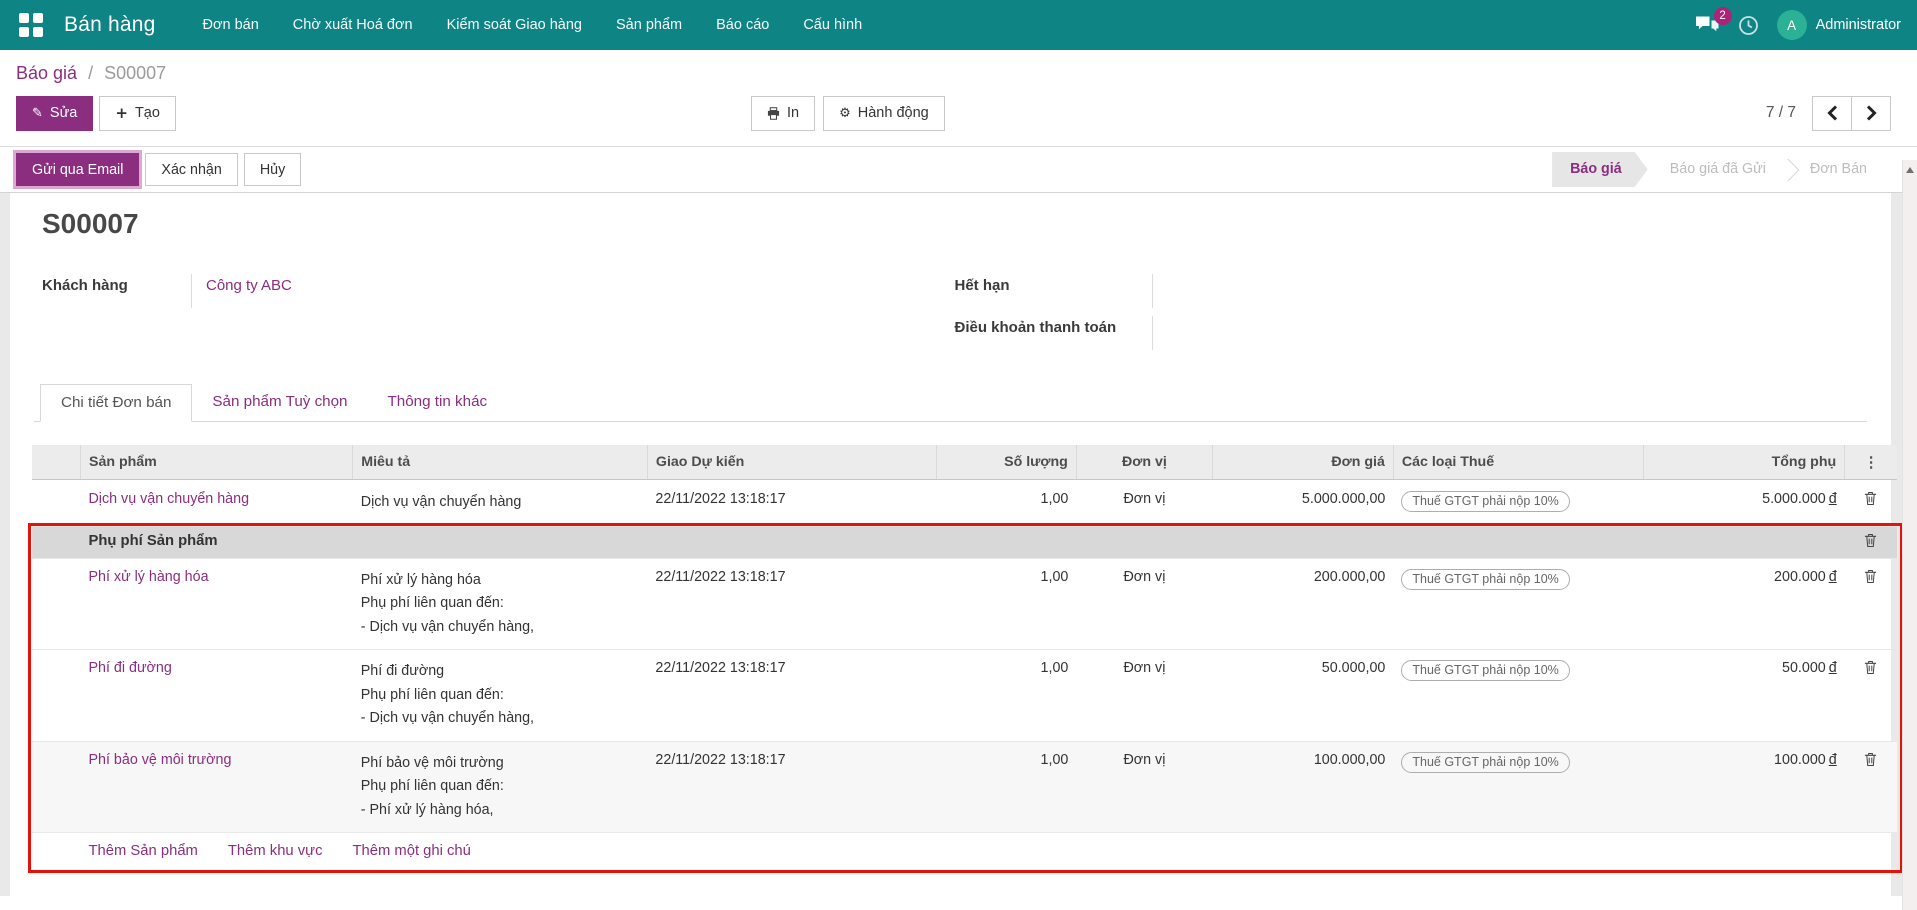 The height and width of the screenshot is (910, 1917). I want to click on product-link: Dịch vụ vận chuyển hàng, so click(168, 499).